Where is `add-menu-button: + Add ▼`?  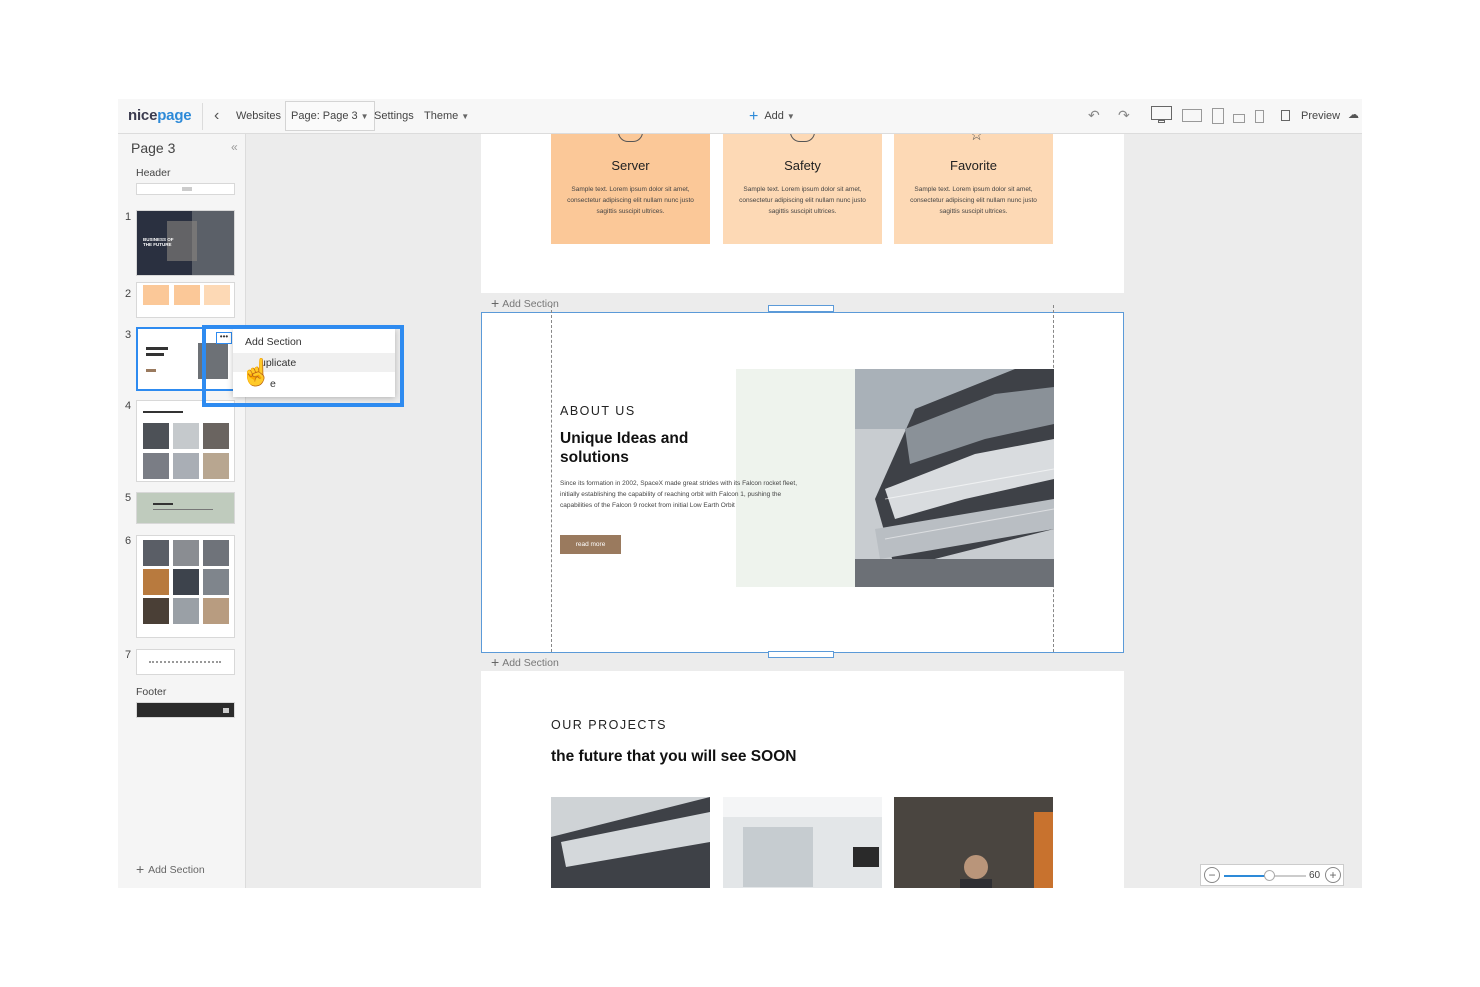
add-menu-button: + Add ▼ is located at coordinates (772, 117).